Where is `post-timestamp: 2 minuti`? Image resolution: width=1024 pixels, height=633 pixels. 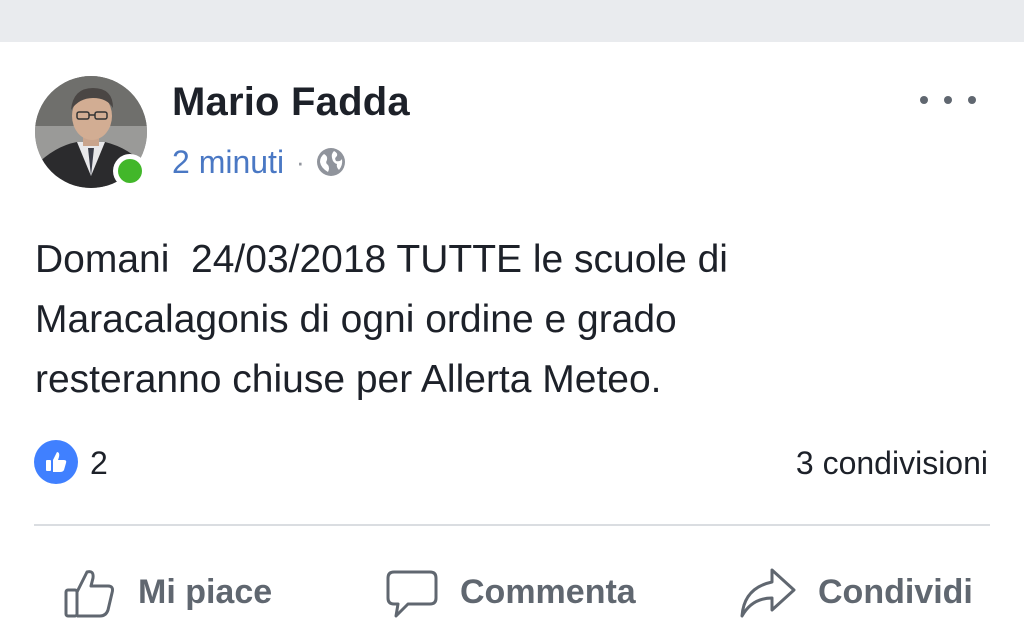 post-timestamp: 2 minuti is located at coordinates (228, 162).